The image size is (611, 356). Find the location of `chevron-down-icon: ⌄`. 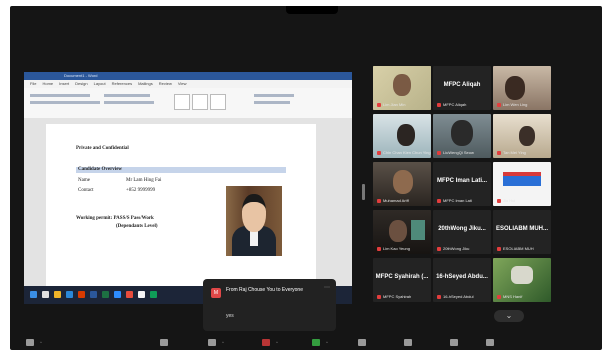

chevron-down-icon: ⌄ is located at coordinates (509, 315).